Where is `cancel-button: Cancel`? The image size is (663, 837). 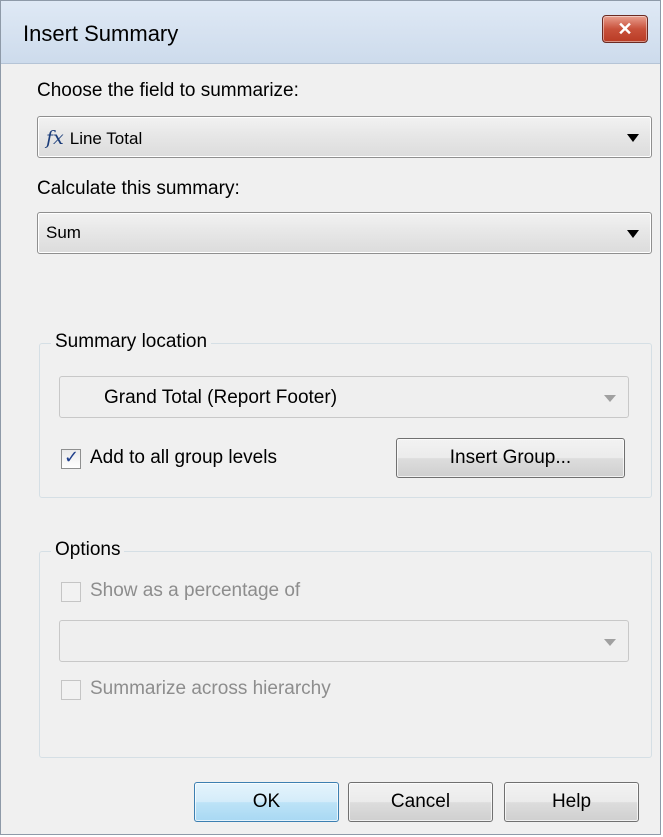 cancel-button: Cancel is located at coordinates (420, 802).